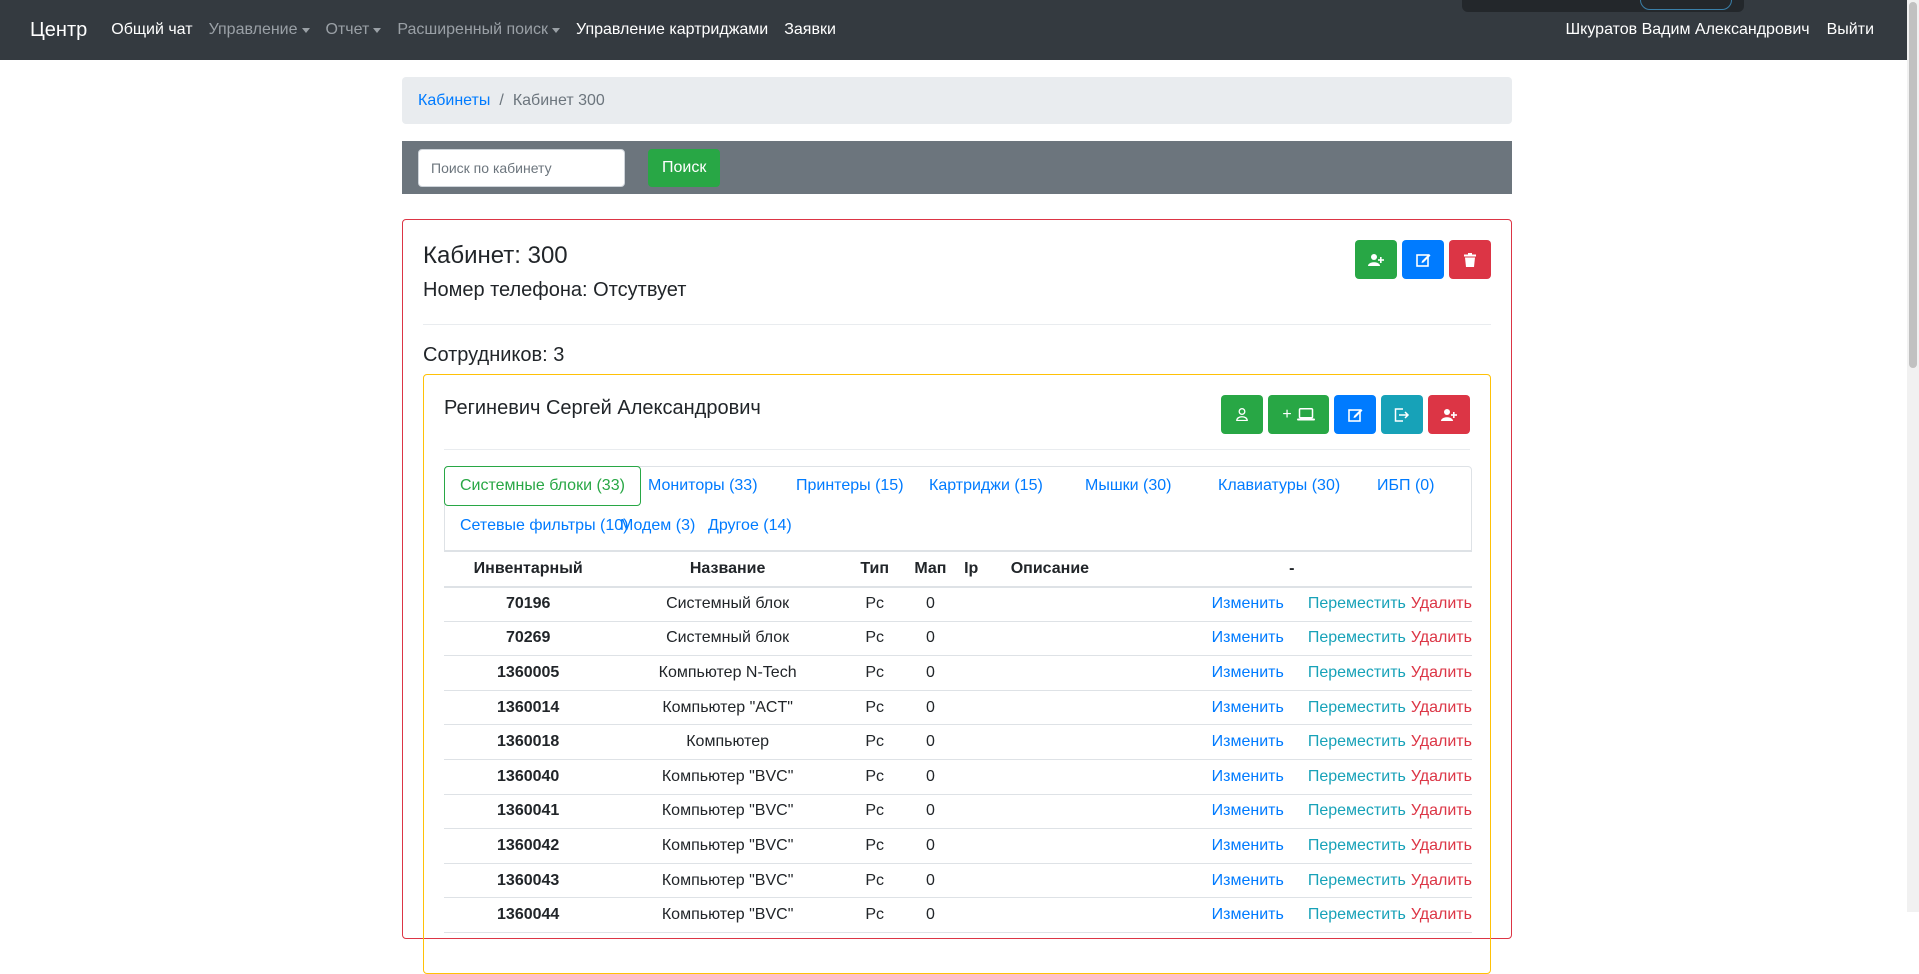  Describe the element at coordinates (454, 101) in the screenshot. I see `breadcrumb-cabinets-link: Кабинеты` at that location.